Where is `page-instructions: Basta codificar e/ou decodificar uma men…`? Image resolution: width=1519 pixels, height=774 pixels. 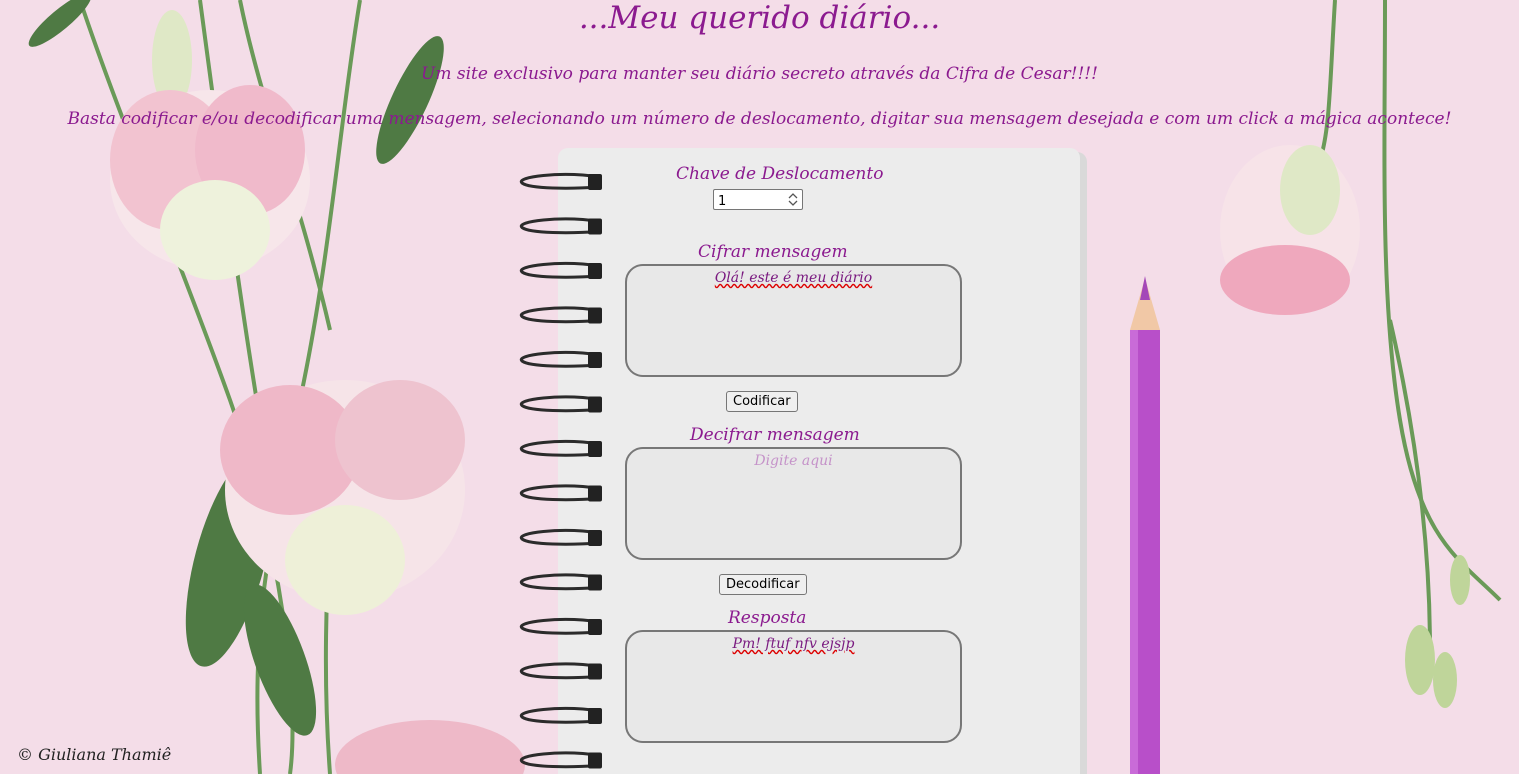 page-instructions: Basta codificar e/ou decodificar uma men… is located at coordinates (759, 119).